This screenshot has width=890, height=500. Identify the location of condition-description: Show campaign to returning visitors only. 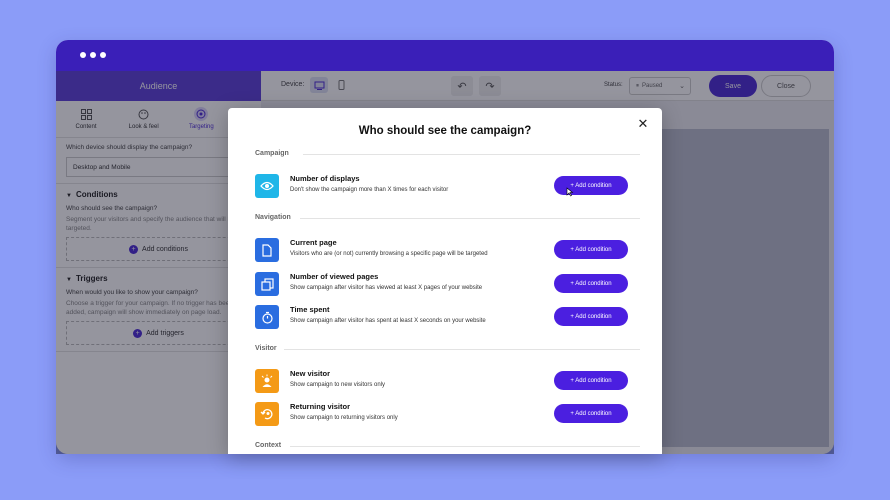
(344, 418).